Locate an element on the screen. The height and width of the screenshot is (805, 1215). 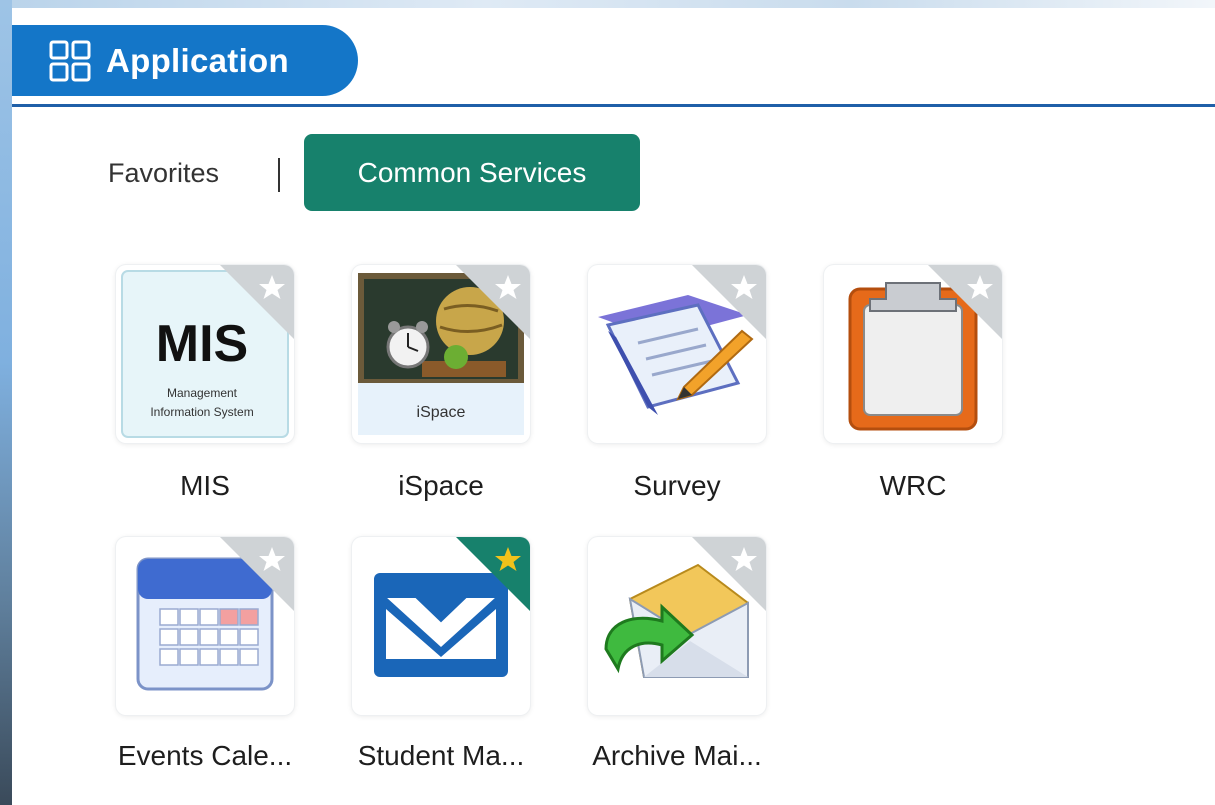
application-title: Application is located at coordinates (197, 60).